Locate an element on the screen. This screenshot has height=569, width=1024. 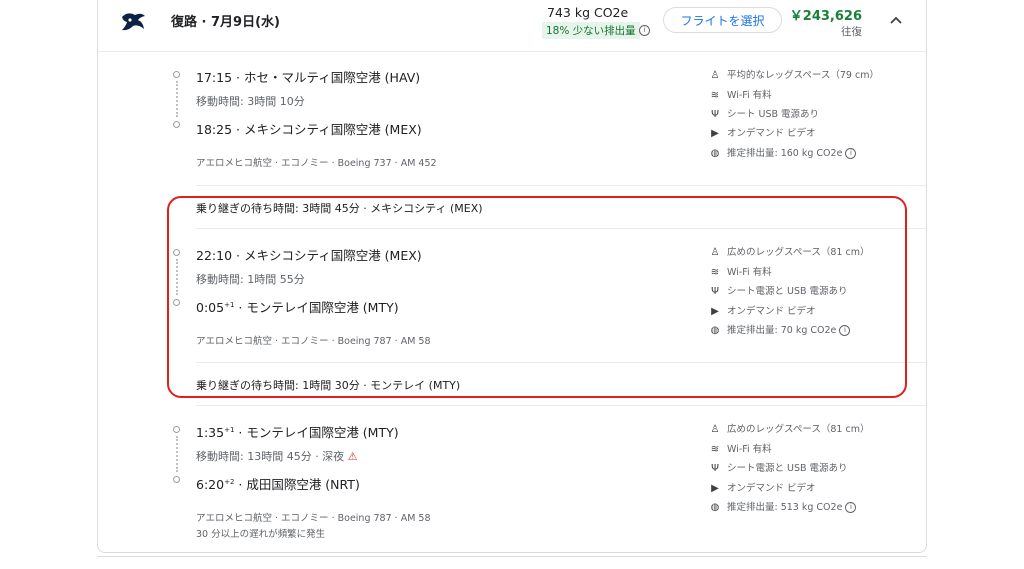
amenity-legroom: ♙ 平均的なレッグスペース（79 cm） is located at coordinates (793, 74).